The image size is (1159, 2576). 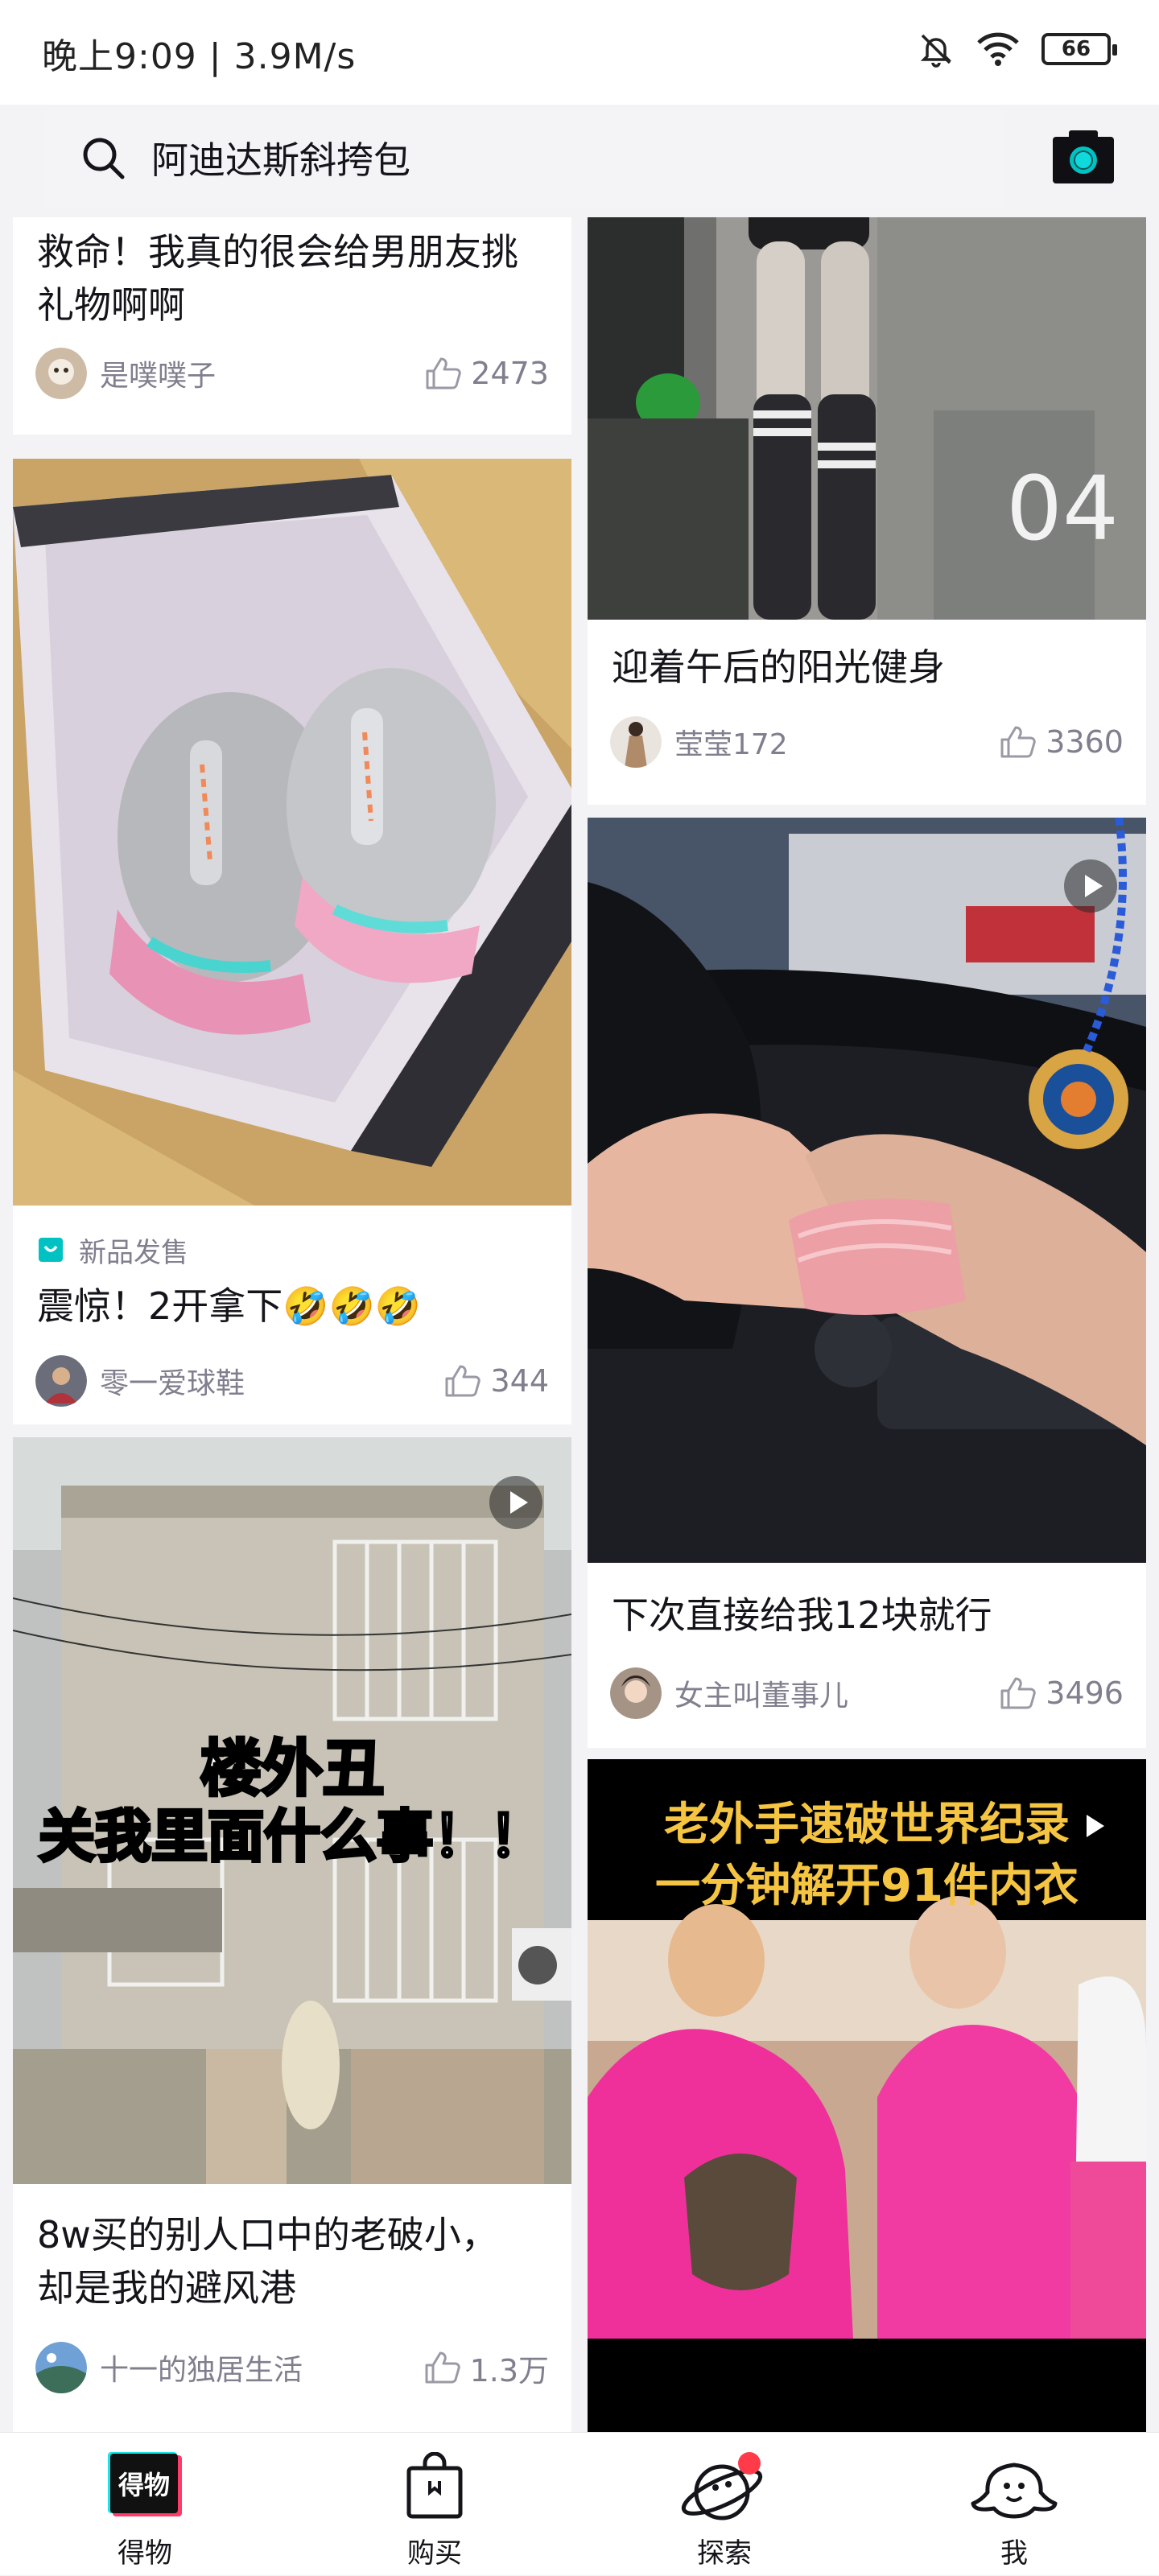 What do you see at coordinates (837, 1693) in the screenshot?
I see `author-name: 女主叫董事儿` at bounding box center [837, 1693].